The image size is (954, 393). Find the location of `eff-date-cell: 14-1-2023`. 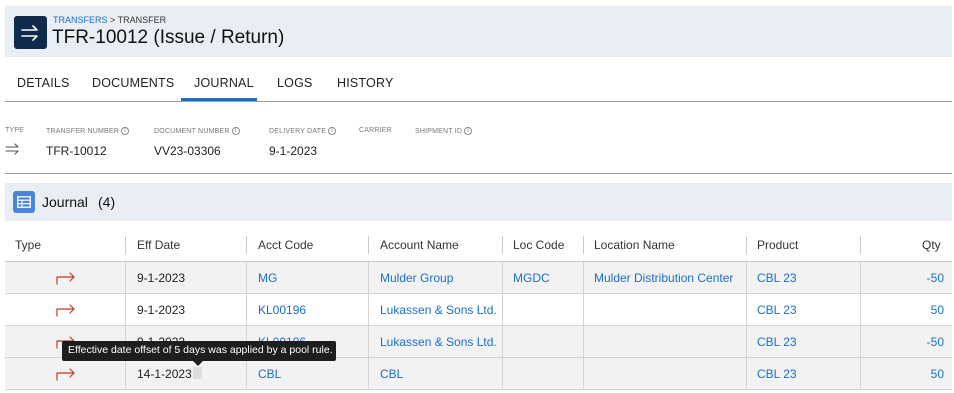

eff-date-cell: 14-1-2023 is located at coordinates (164, 374).